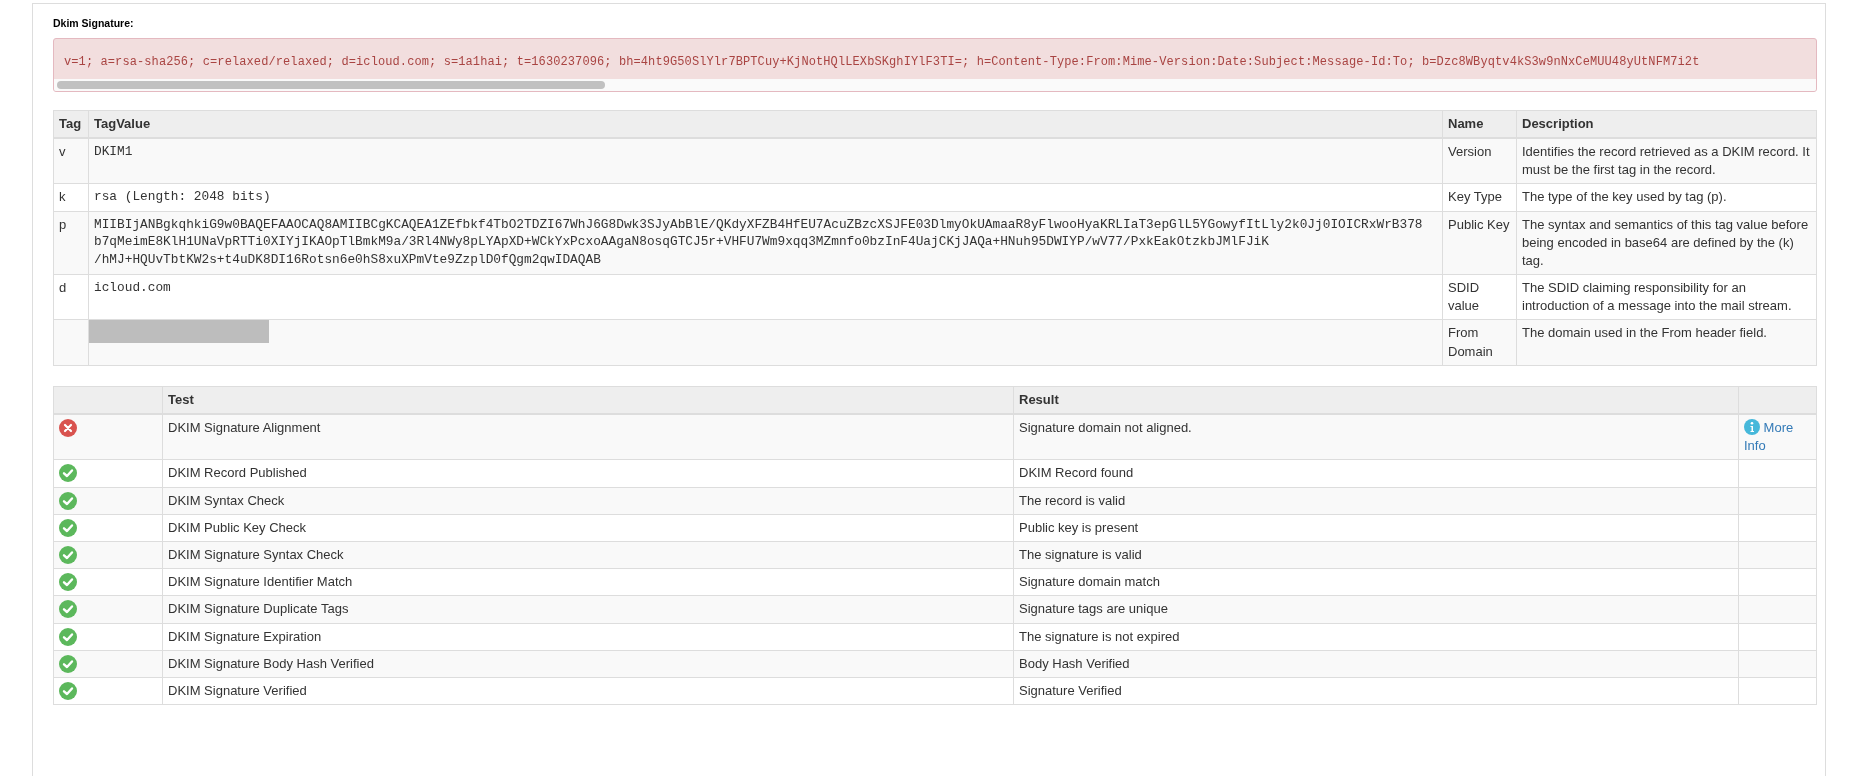 This screenshot has height=776, width=1858. I want to click on test-result: The signature is valid, so click(1376, 555).